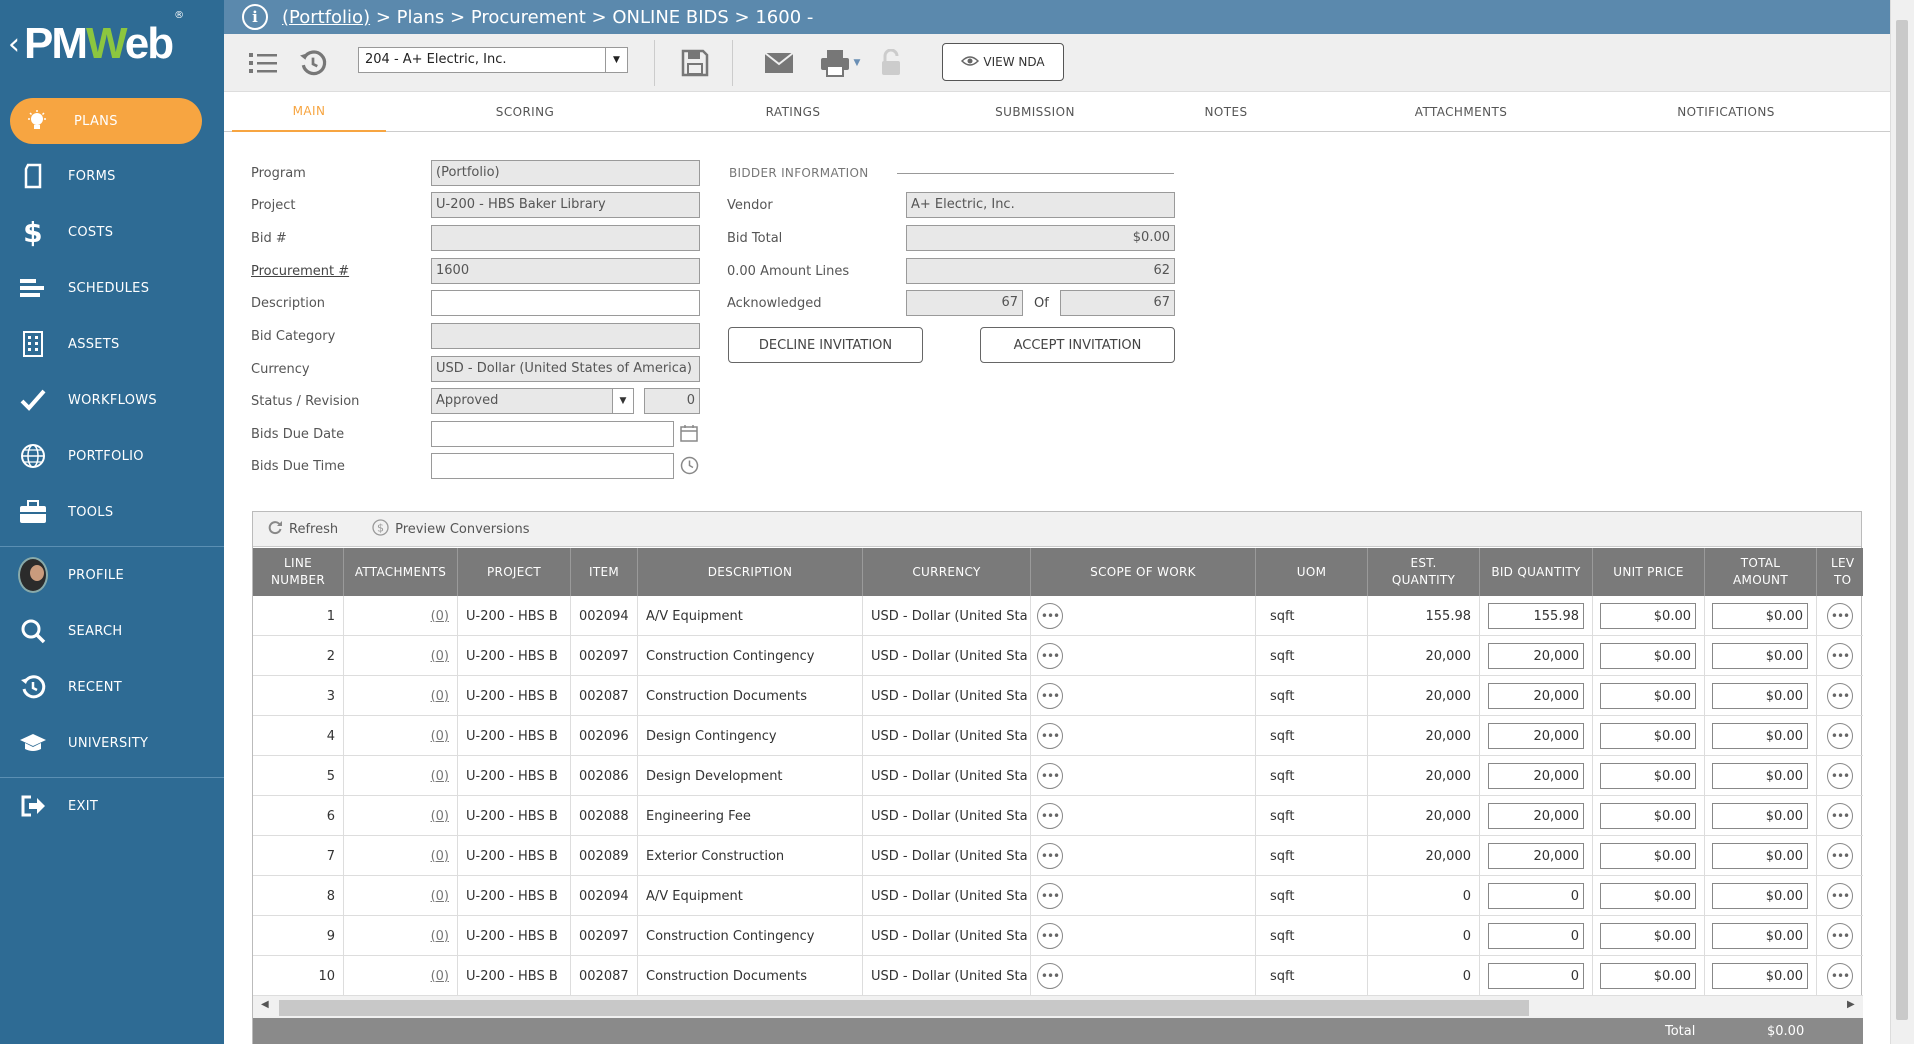 This screenshot has width=1914, height=1044. What do you see at coordinates (1840, 572) in the screenshot?
I see `col-level-to: LEV TO` at bounding box center [1840, 572].